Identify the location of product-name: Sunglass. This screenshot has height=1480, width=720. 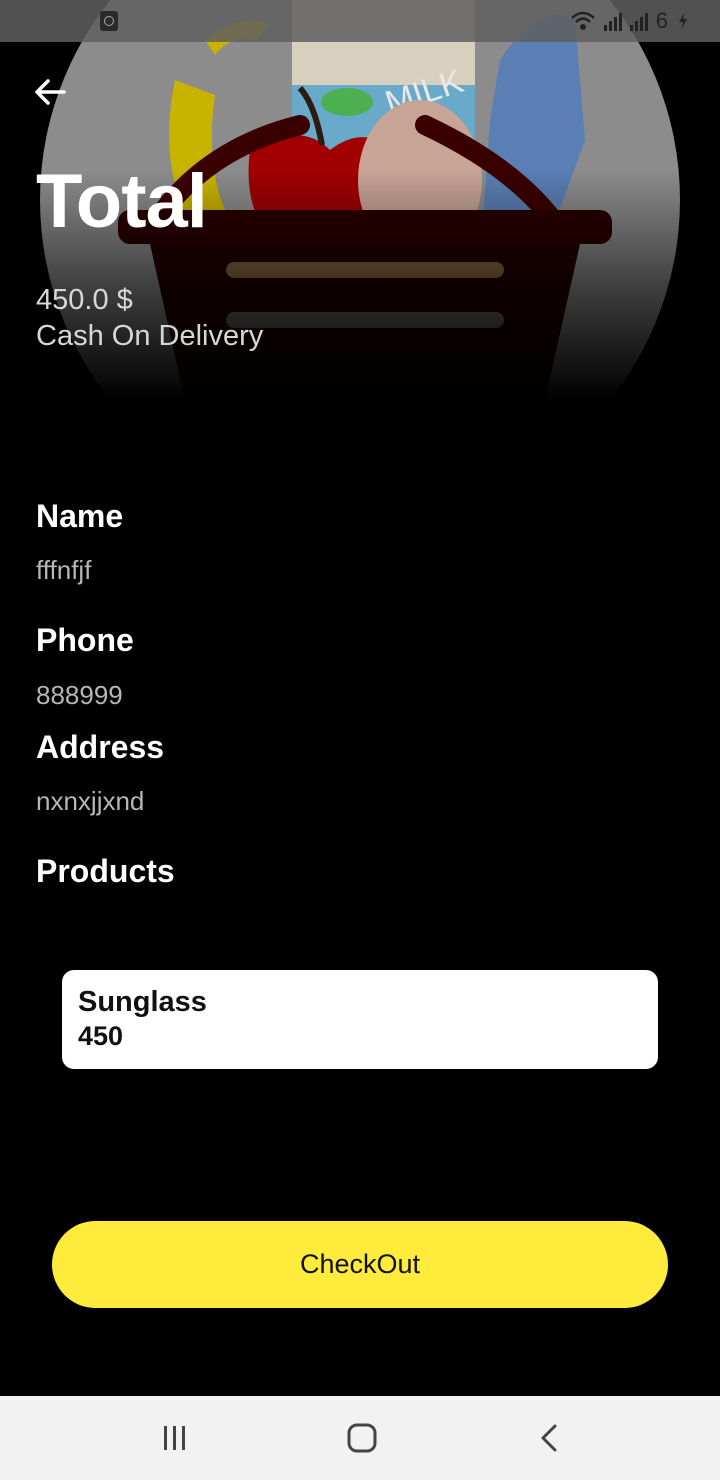
(142, 1002).